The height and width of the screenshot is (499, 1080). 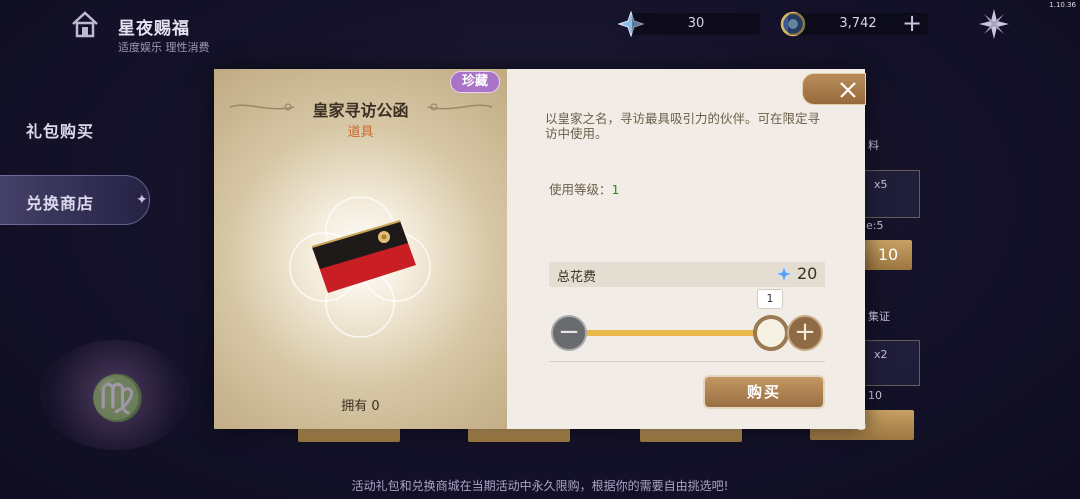 What do you see at coordinates (360, 132) in the screenshot?
I see `item-type: 道具` at bounding box center [360, 132].